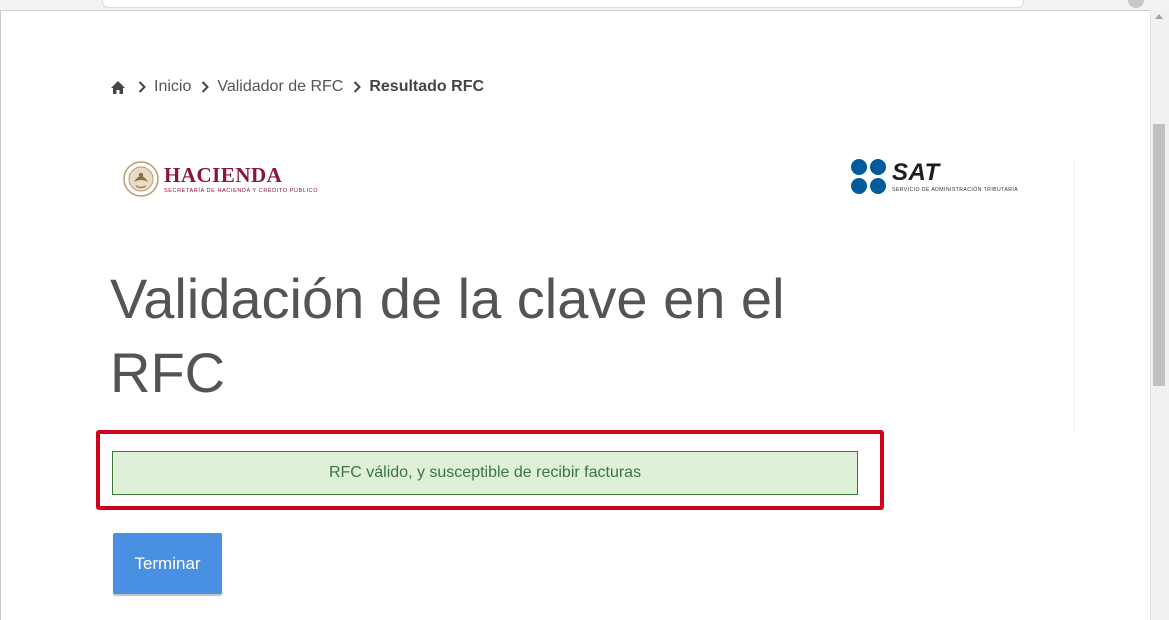 The image size is (1169, 620). Describe the element at coordinates (0, 315) in the screenshot. I see `window-left-border` at that location.